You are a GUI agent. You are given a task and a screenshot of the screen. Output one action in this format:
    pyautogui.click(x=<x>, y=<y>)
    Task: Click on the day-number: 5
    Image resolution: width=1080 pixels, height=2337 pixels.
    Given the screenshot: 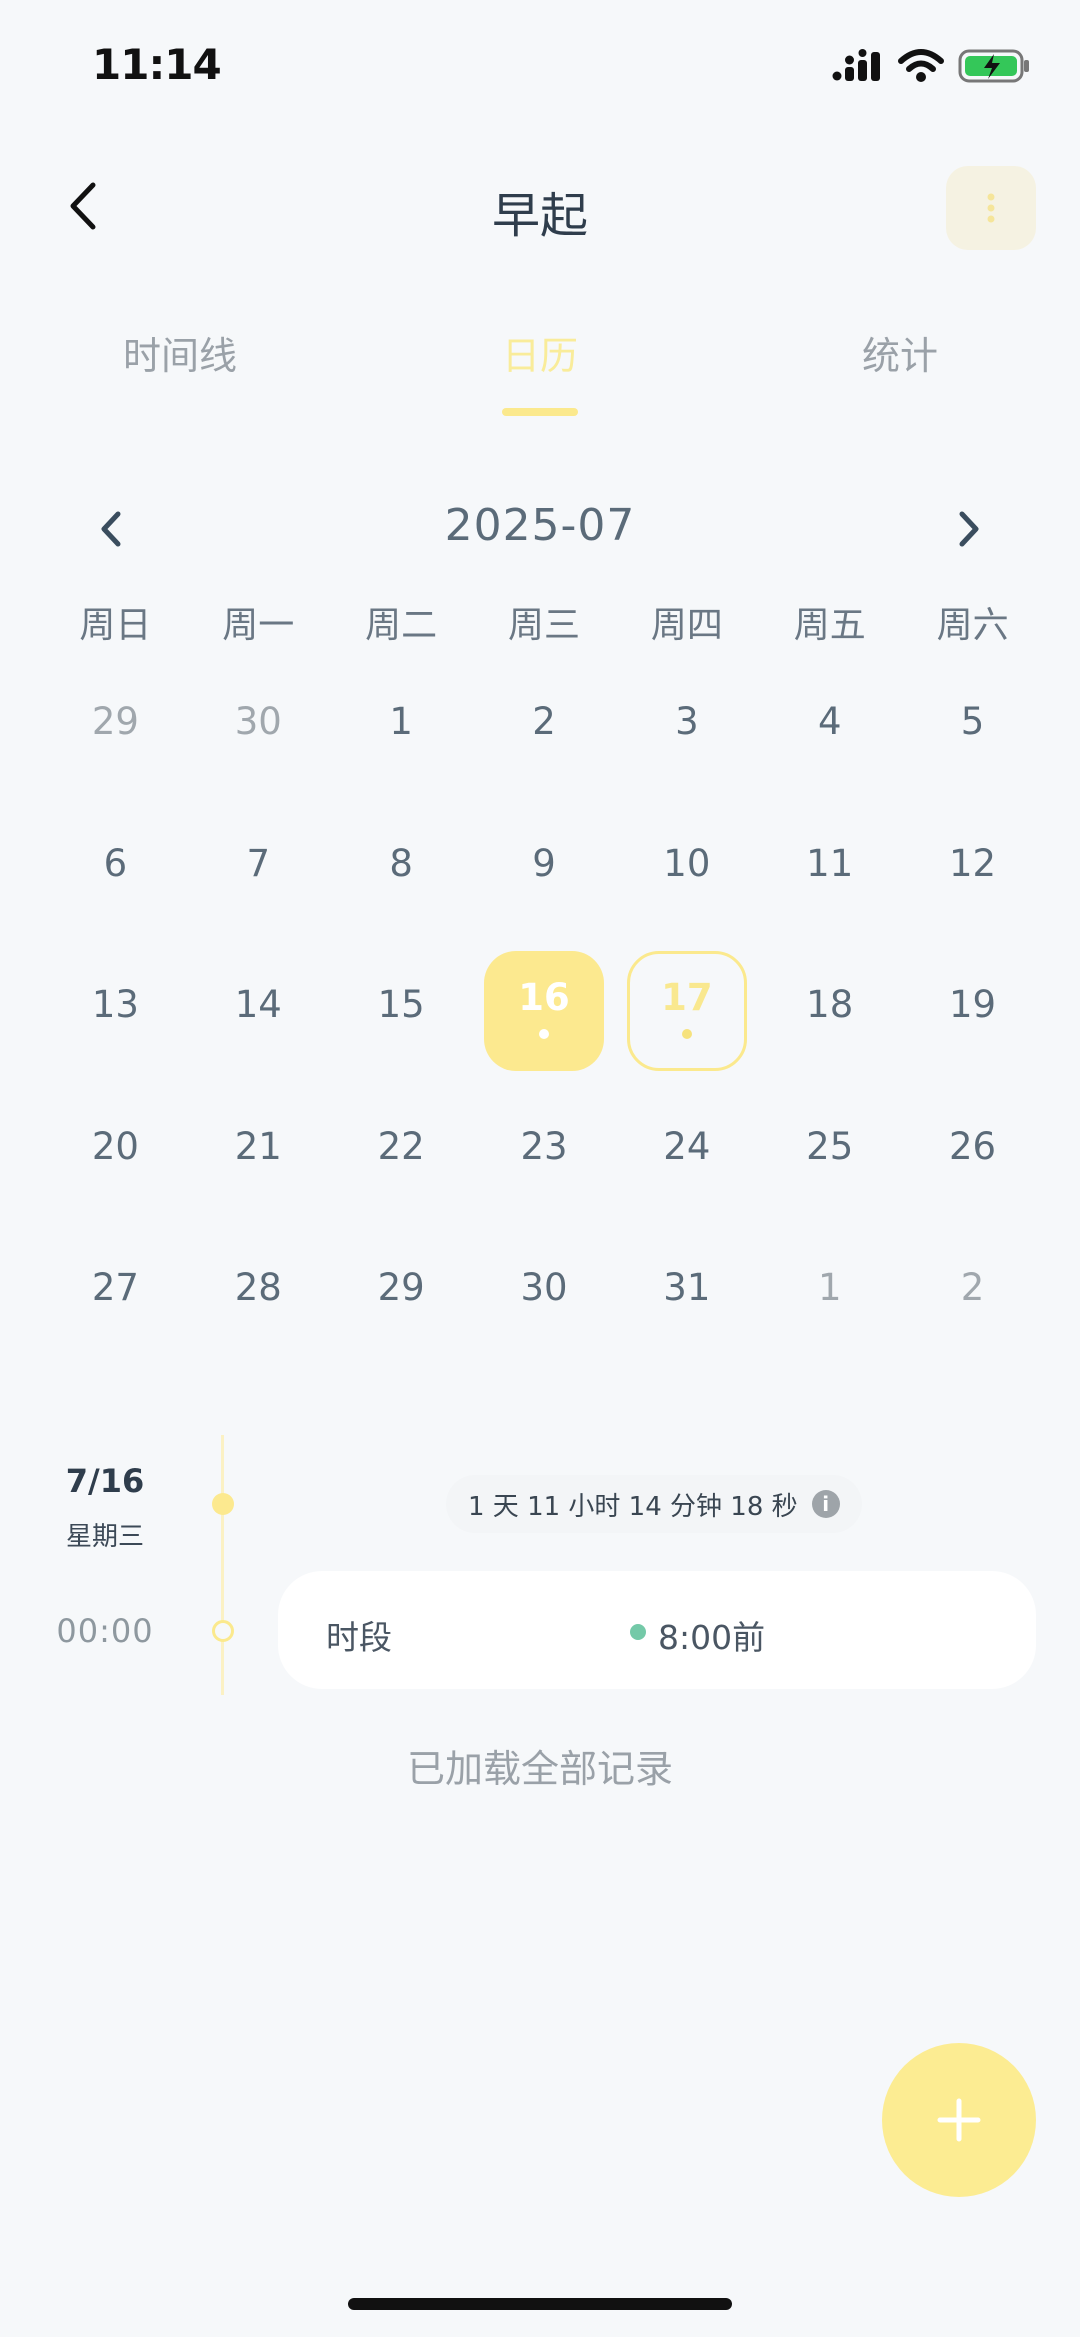 What is the action you would take?
    pyautogui.click(x=972, y=721)
    